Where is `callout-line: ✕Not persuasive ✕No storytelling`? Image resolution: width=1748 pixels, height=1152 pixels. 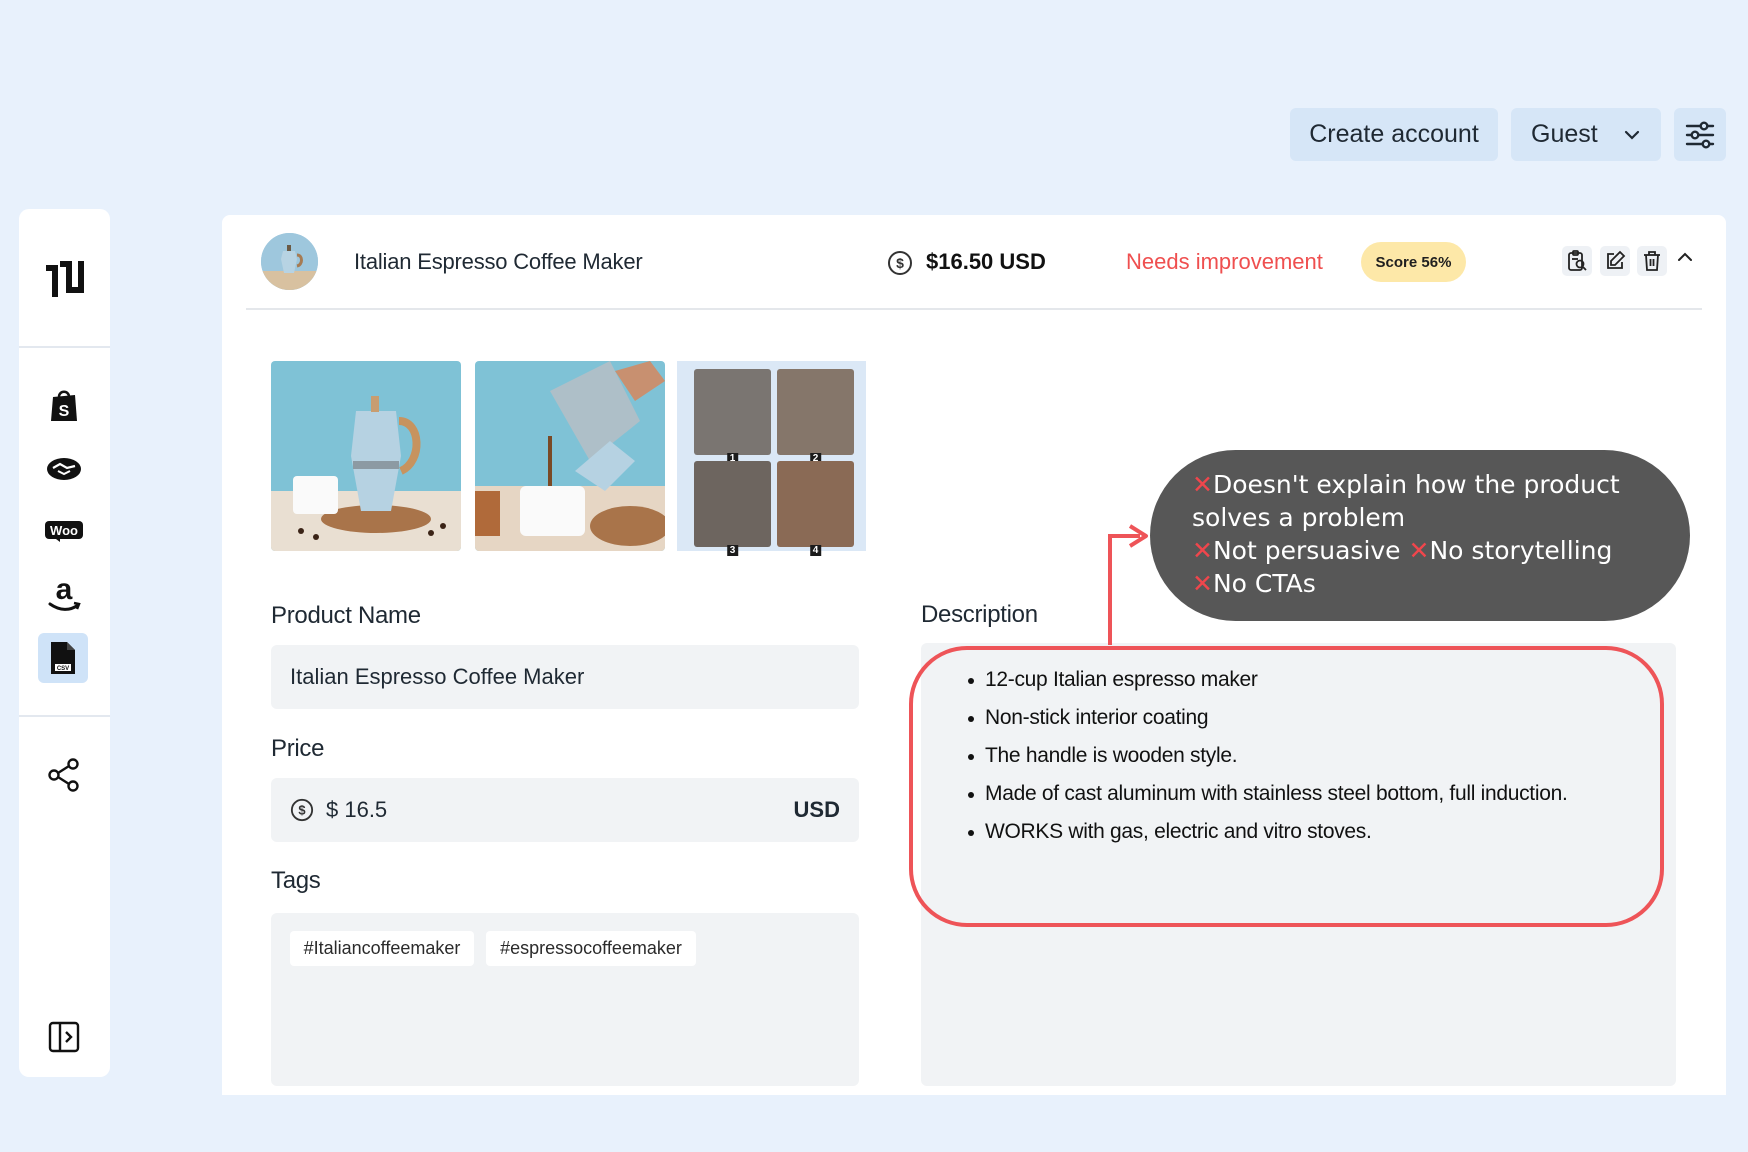 callout-line: ✕Not persuasive ✕No storytelling is located at coordinates (1402, 550).